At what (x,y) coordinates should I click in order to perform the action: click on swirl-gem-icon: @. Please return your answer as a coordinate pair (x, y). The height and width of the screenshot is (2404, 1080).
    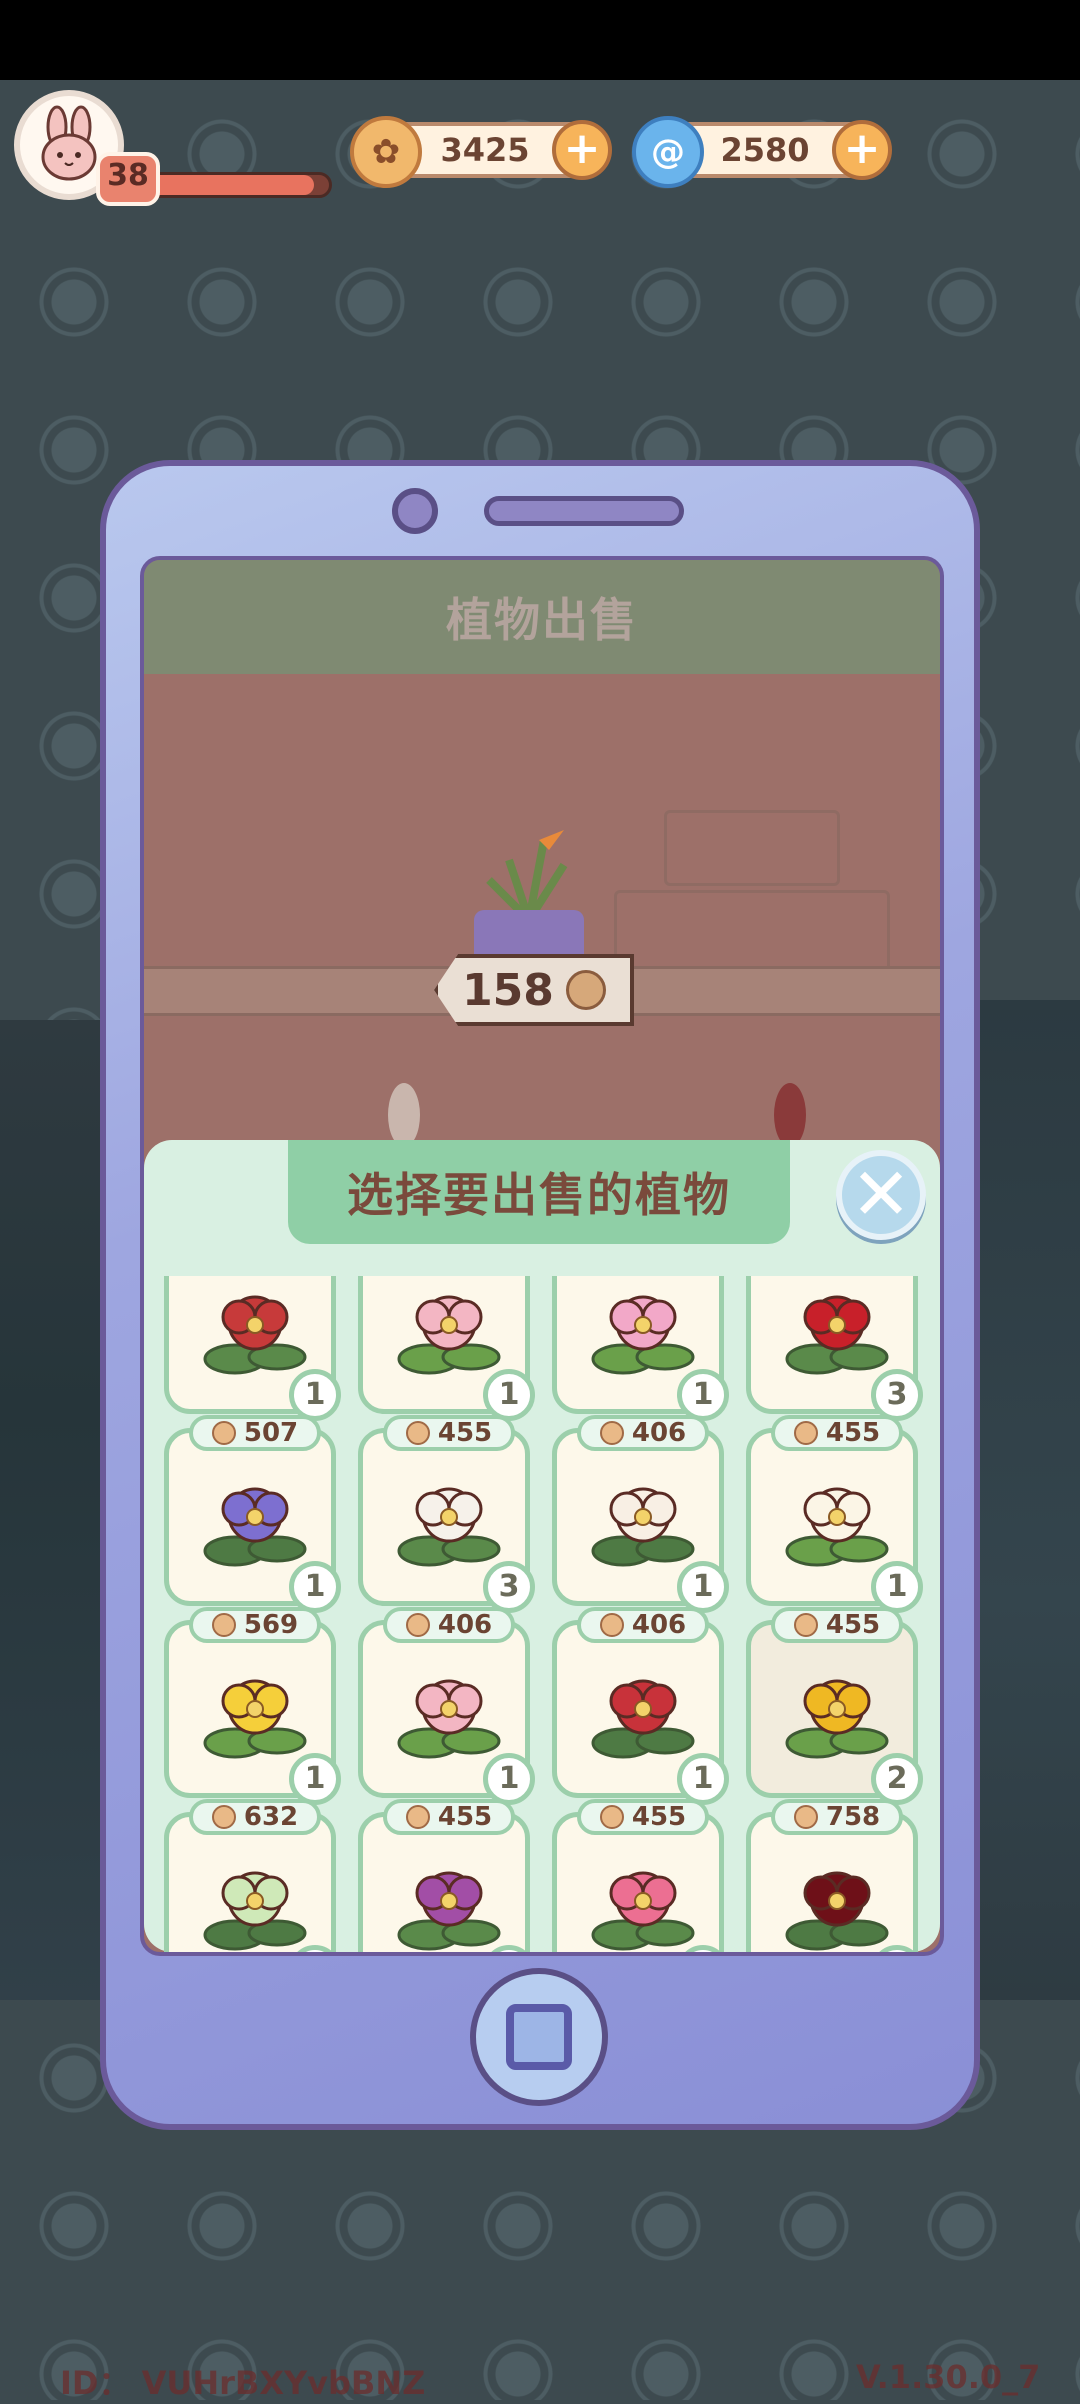
    Looking at the image, I should click on (668, 152).